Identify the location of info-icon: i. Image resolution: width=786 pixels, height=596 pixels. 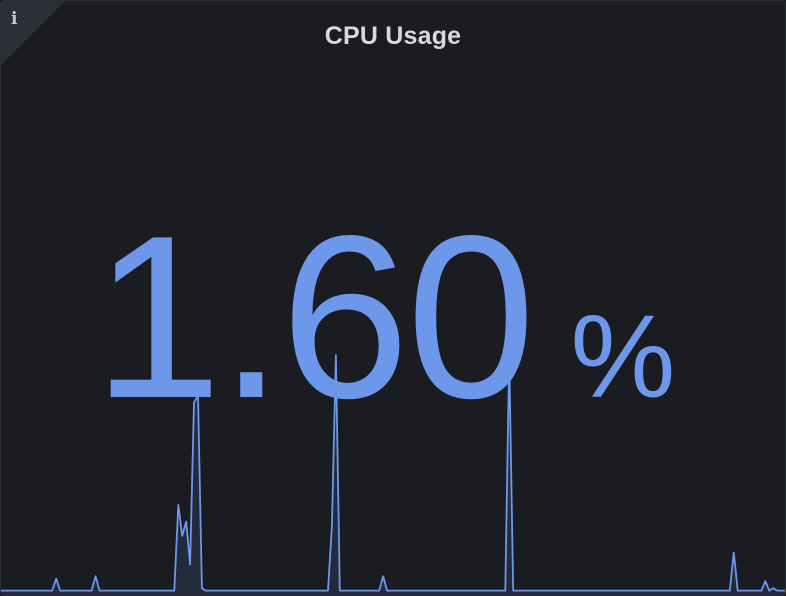
(18, 19).